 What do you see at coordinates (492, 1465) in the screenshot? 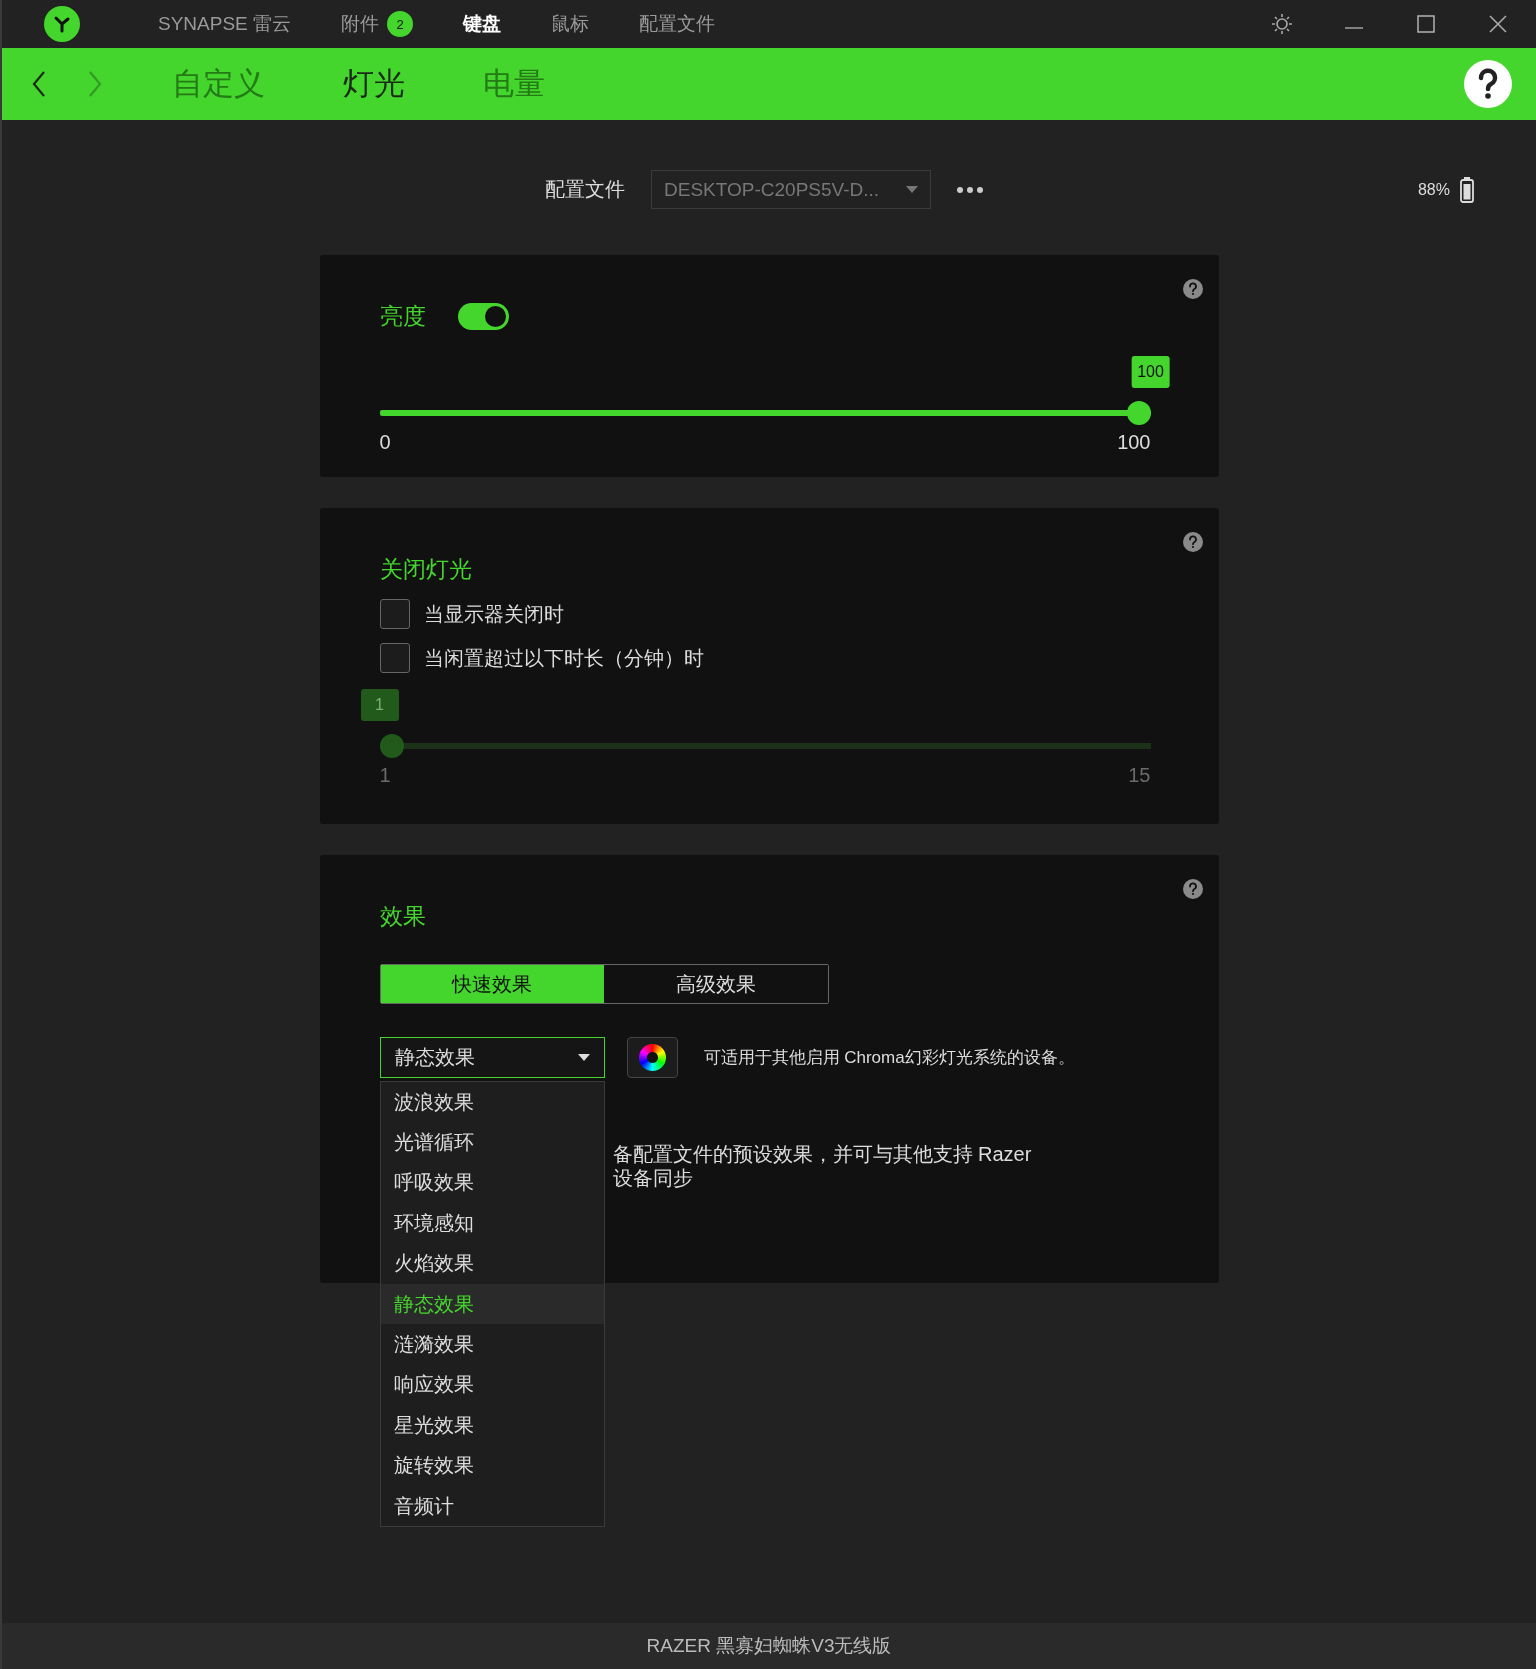
I see `menu-item: 旋转效果` at bounding box center [492, 1465].